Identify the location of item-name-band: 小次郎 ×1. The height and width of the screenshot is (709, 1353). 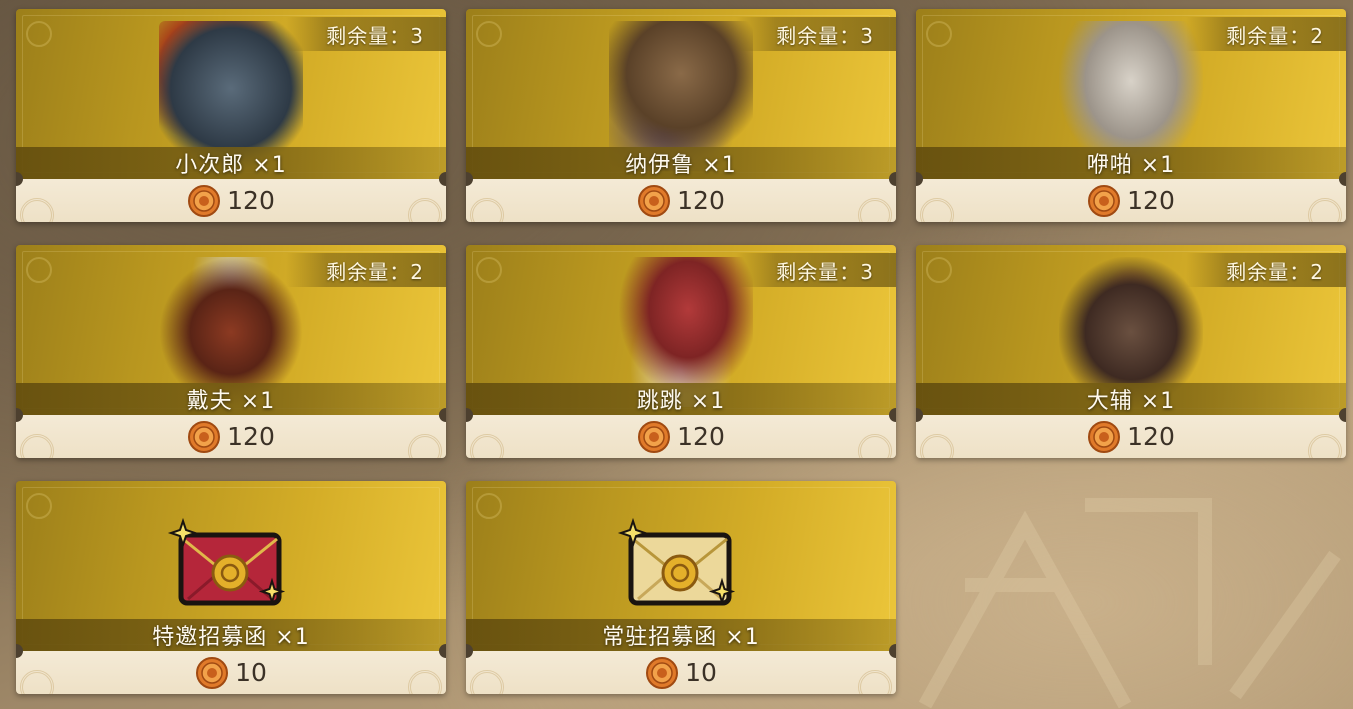
(231, 163).